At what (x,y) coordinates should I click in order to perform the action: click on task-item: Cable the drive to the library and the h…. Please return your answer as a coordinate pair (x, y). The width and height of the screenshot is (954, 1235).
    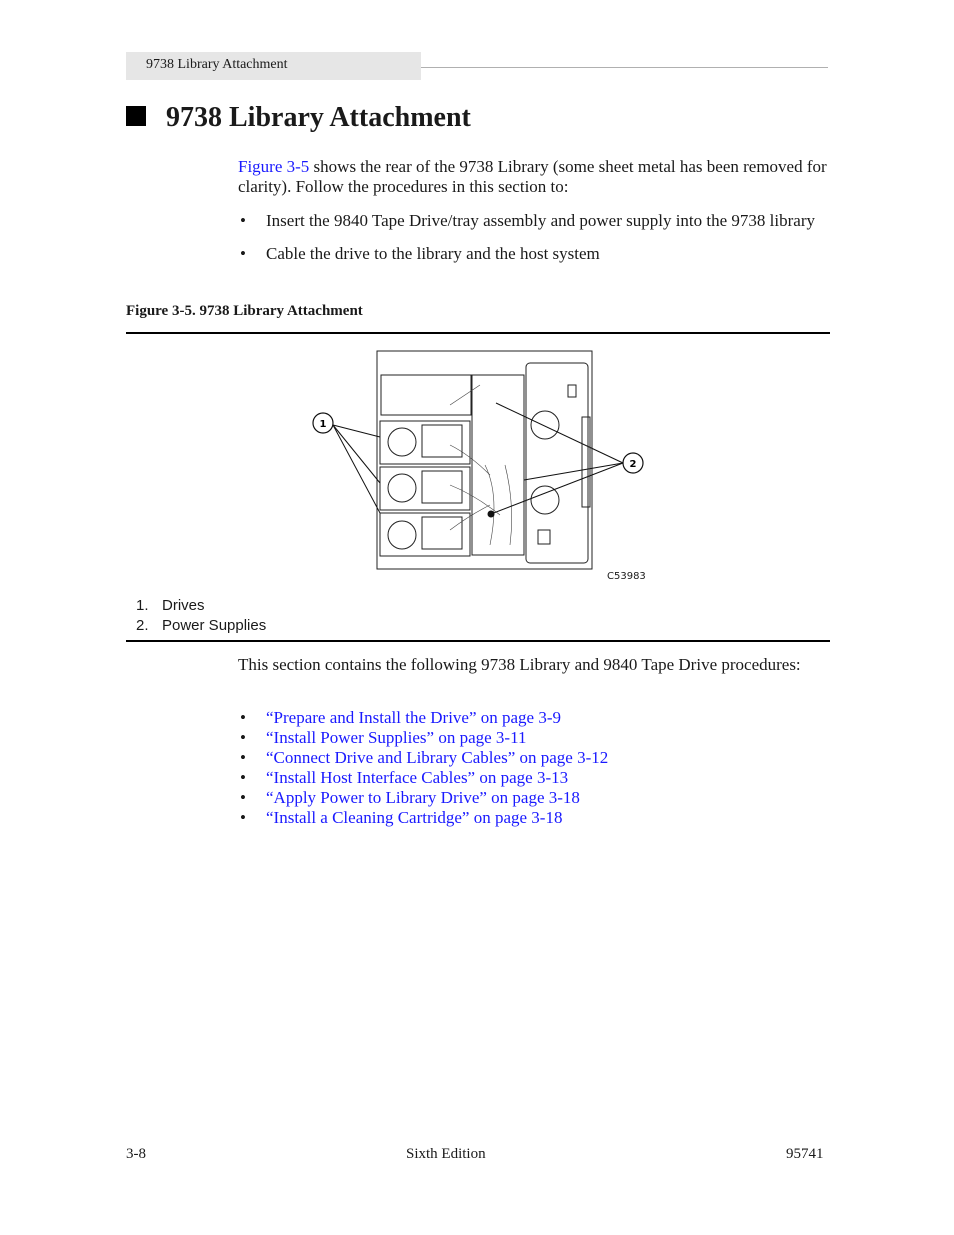
    Looking at the image, I should click on (533, 254).